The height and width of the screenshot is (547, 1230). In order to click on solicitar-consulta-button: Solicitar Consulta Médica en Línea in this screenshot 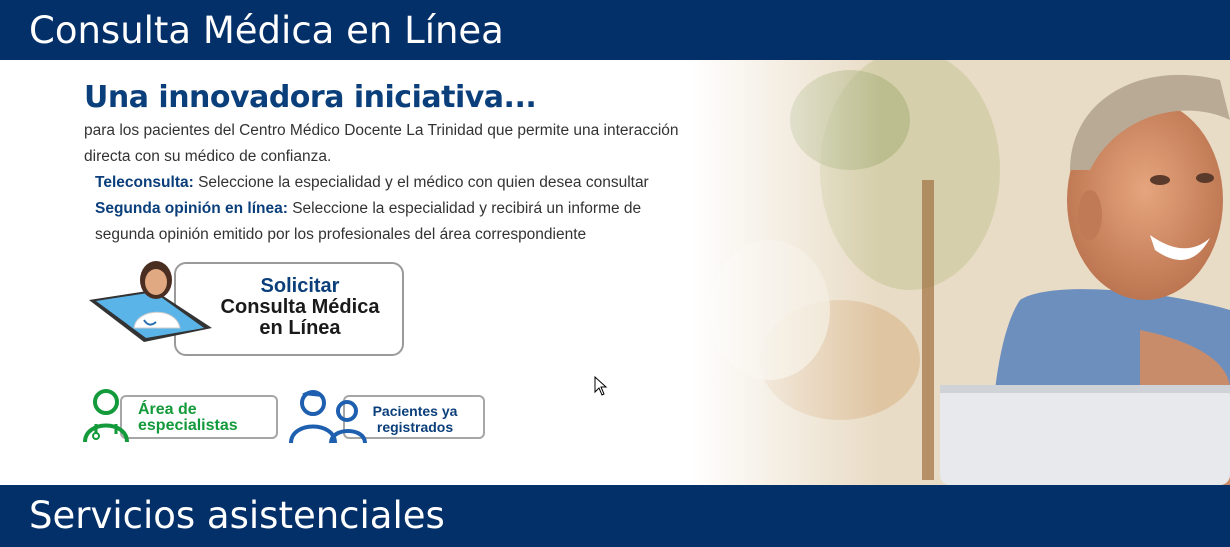, I will do `click(244, 308)`.